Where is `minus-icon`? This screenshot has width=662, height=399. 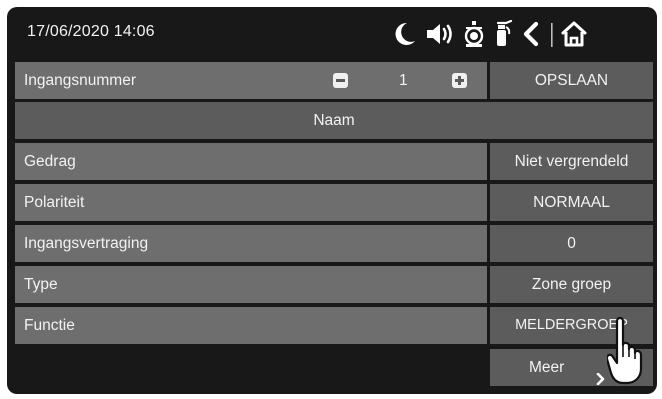 minus-icon is located at coordinates (340, 80).